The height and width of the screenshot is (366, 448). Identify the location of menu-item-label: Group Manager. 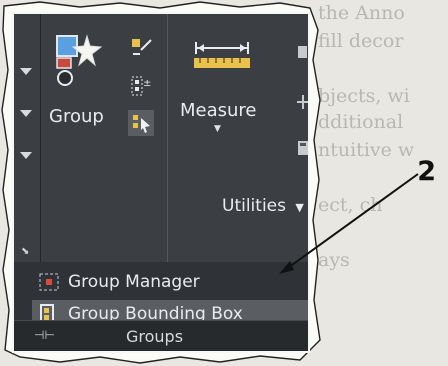
(134, 282).